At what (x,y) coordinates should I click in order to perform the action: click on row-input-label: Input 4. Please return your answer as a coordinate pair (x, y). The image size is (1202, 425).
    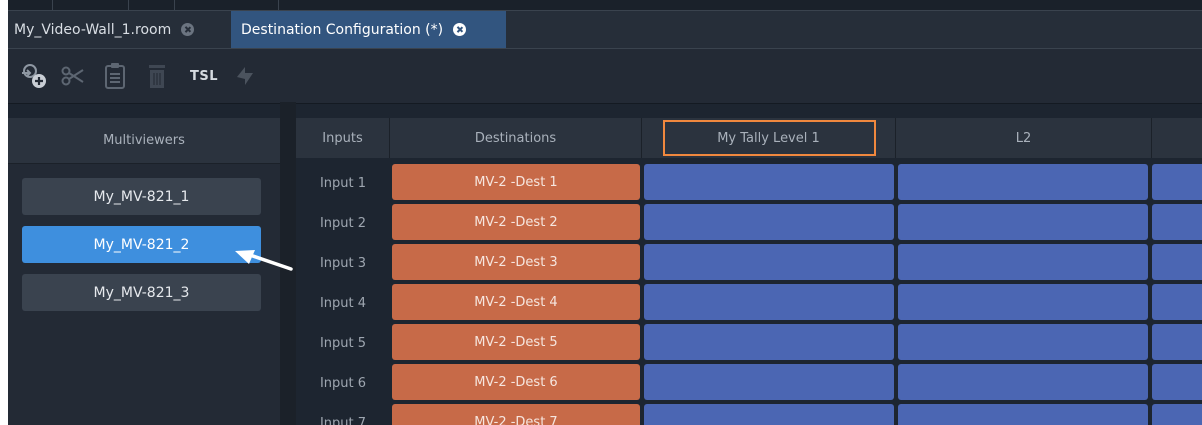
    Looking at the image, I should click on (343, 303).